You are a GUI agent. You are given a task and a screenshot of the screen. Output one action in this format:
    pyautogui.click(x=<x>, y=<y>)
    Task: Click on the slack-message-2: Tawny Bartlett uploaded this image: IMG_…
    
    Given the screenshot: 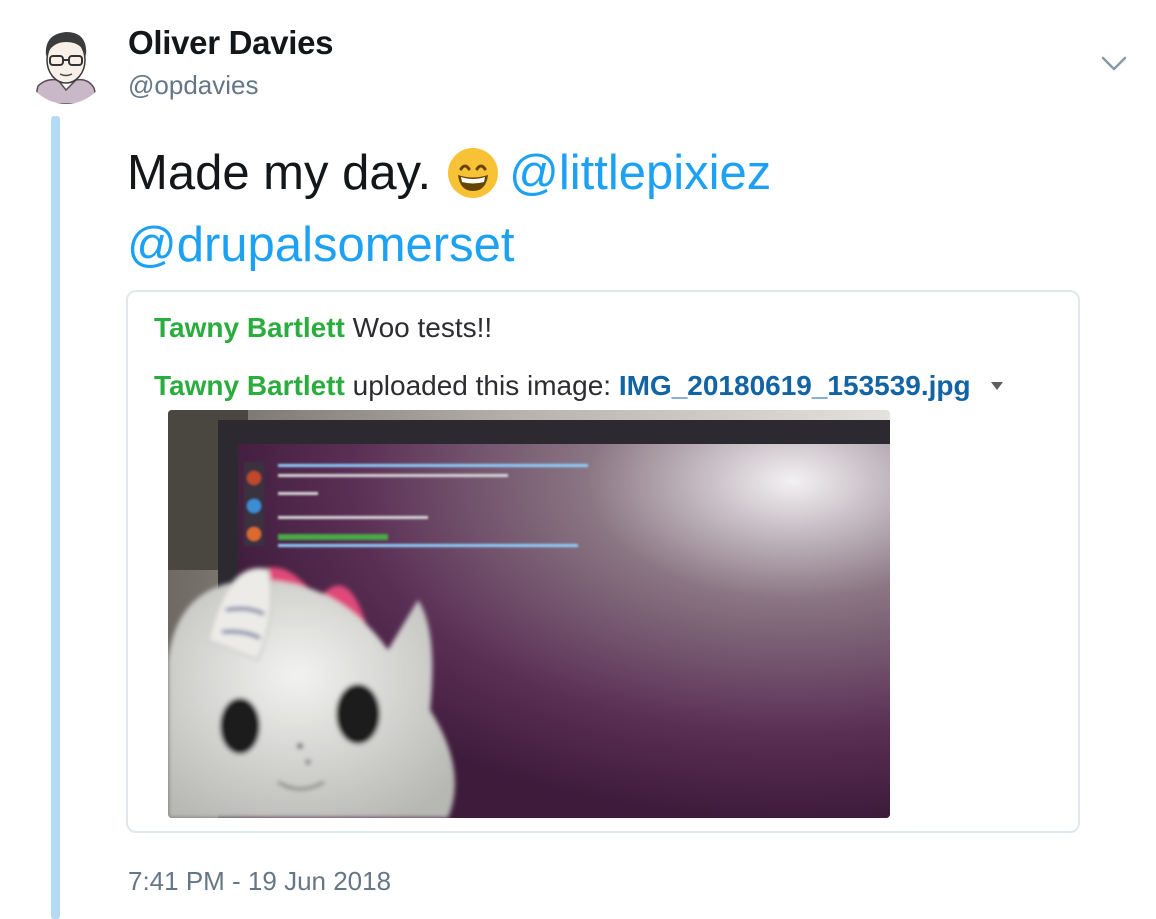 What is the action you would take?
    pyautogui.click(x=579, y=384)
    